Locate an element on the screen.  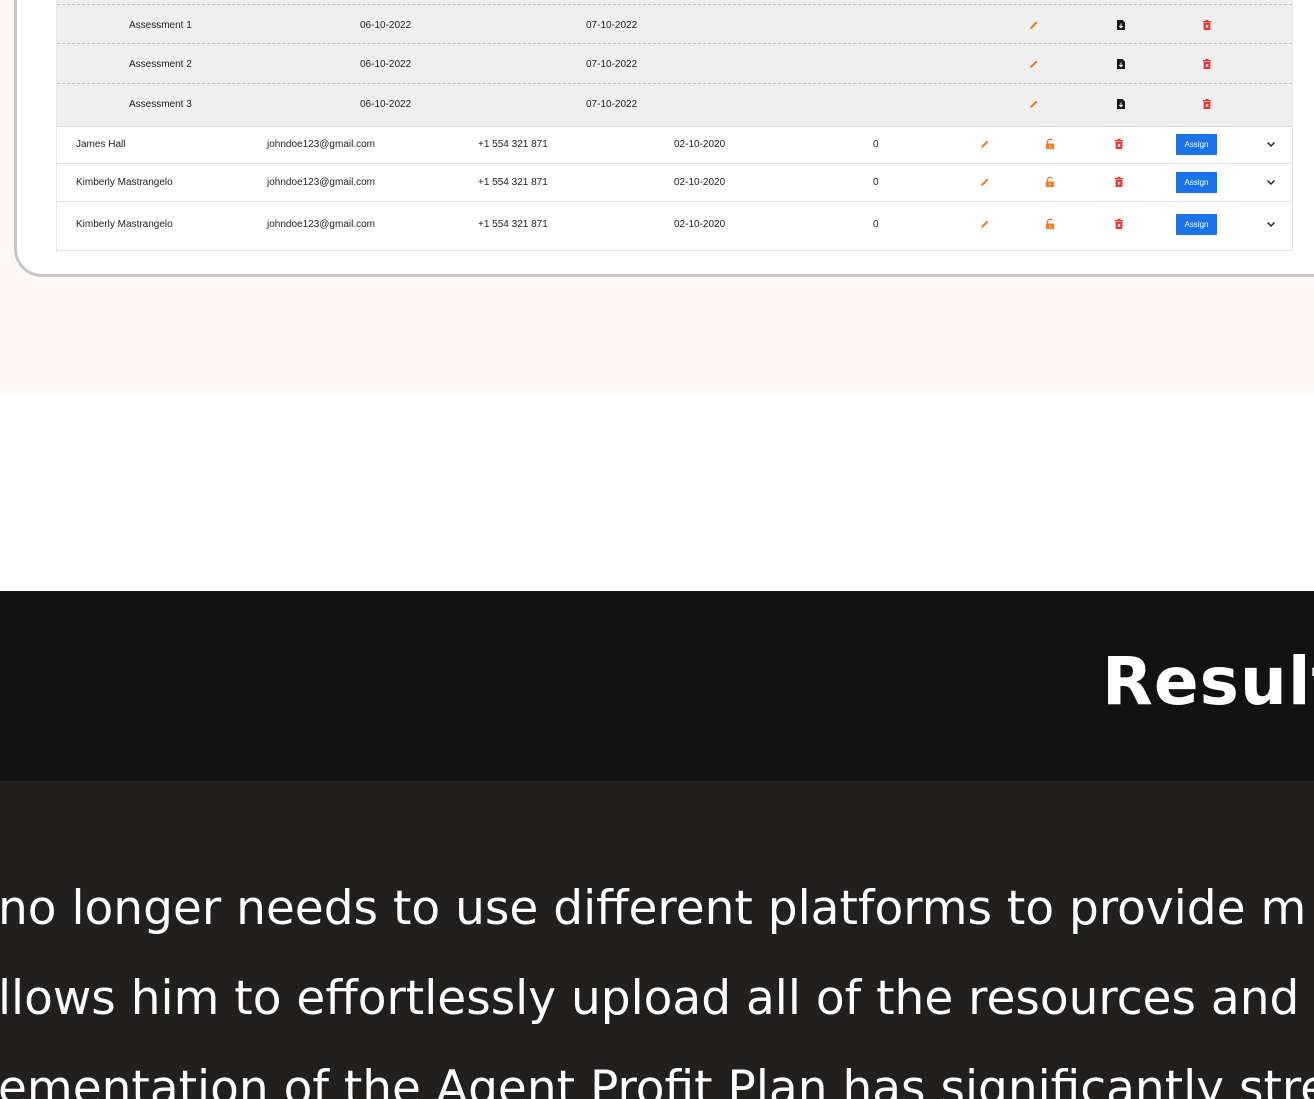
assessment-row: Assessment 2 06-10-2022 07-10-2022 is located at coordinates (674, 64).